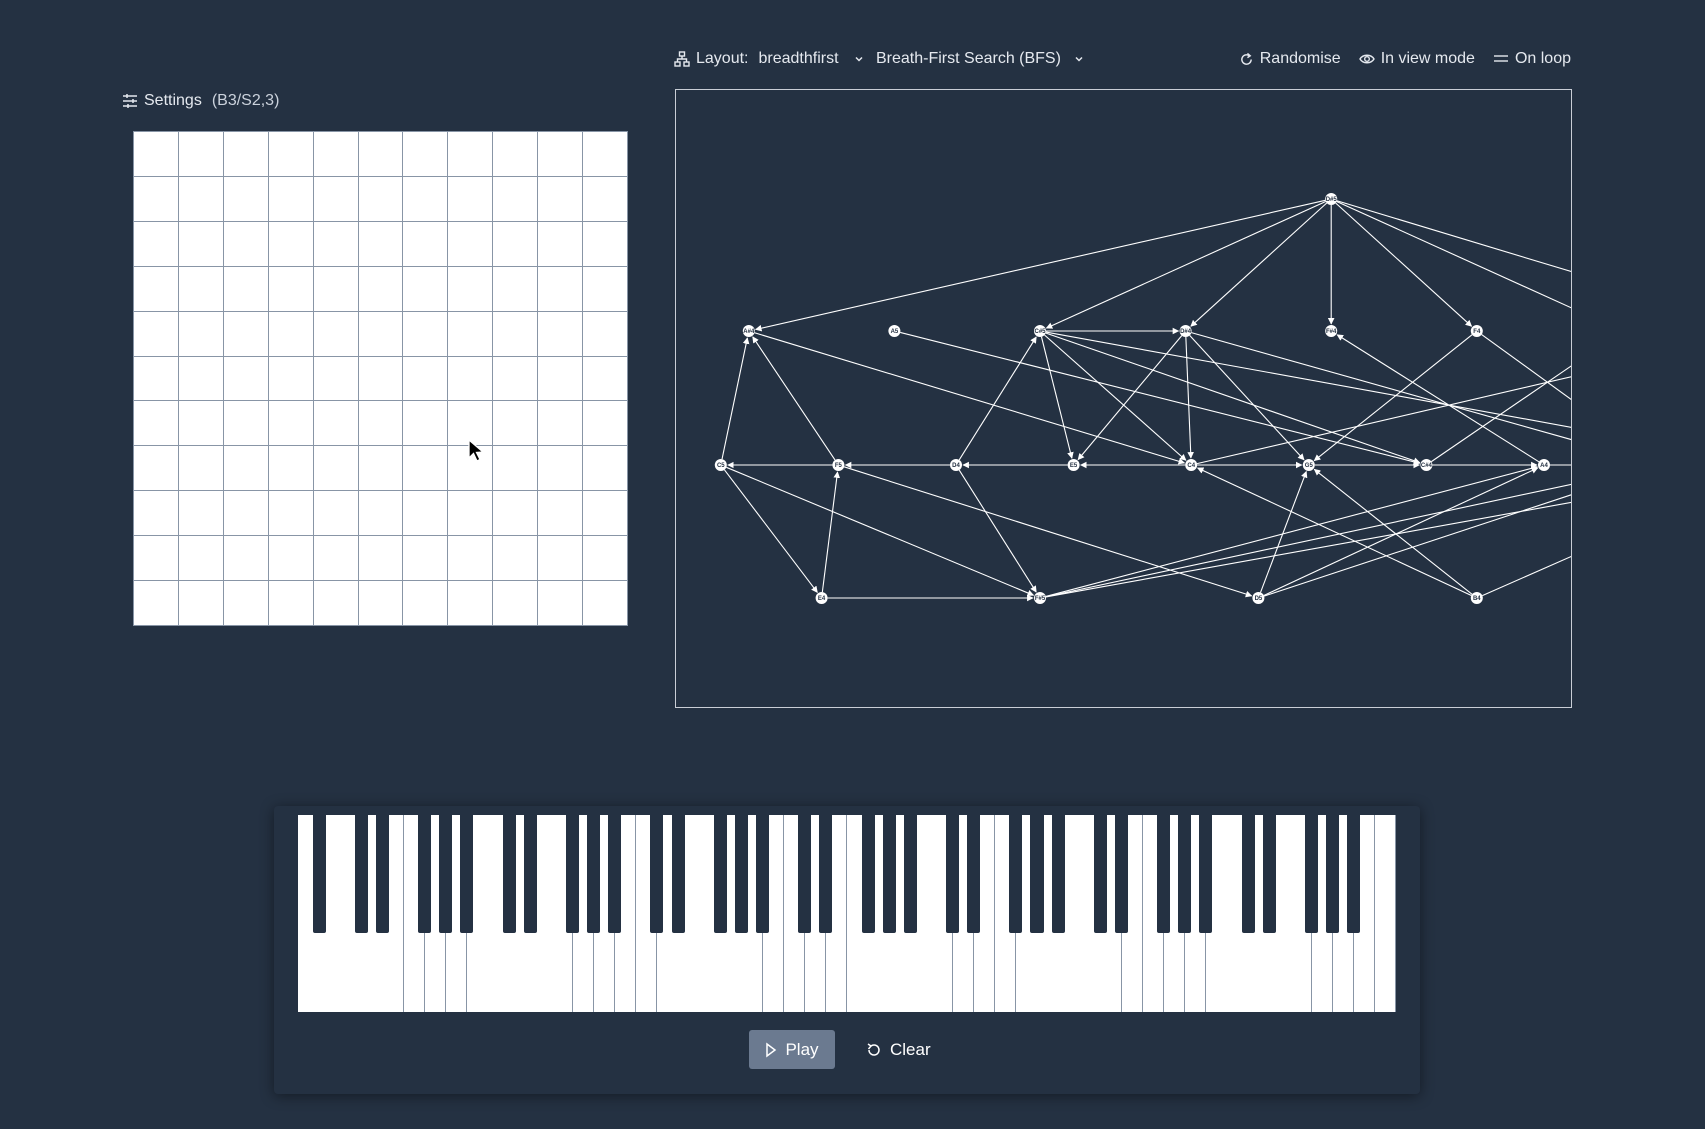  What do you see at coordinates (200, 101) in the screenshot?
I see `settings-toggle: Settings (B3/S2,3)` at bounding box center [200, 101].